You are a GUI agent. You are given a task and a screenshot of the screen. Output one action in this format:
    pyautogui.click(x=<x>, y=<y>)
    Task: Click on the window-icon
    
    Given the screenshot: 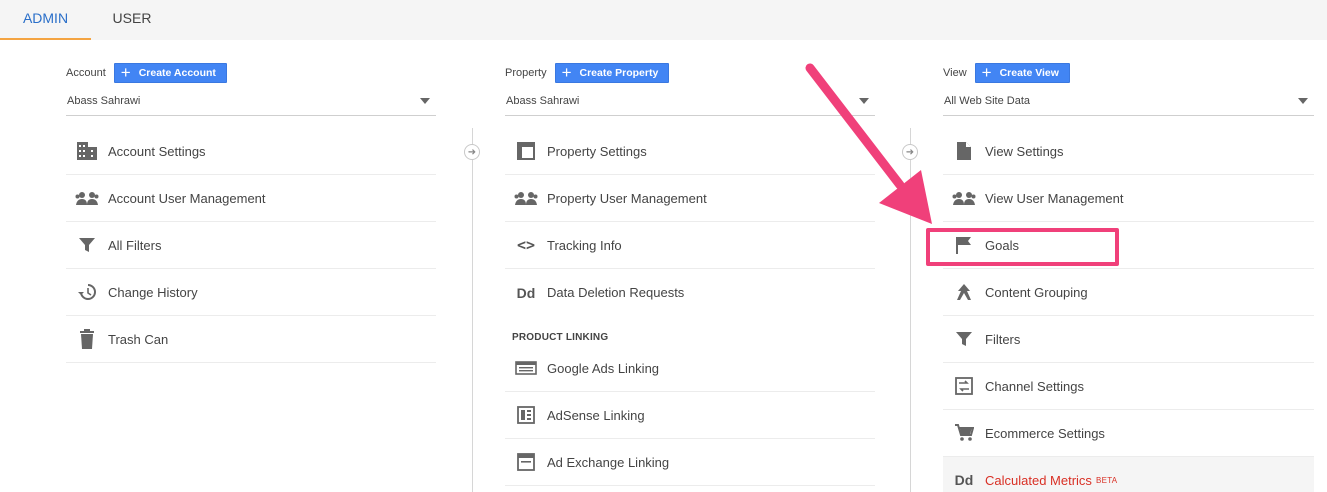 What is the action you would take?
    pyautogui.click(x=526, y=151)
    